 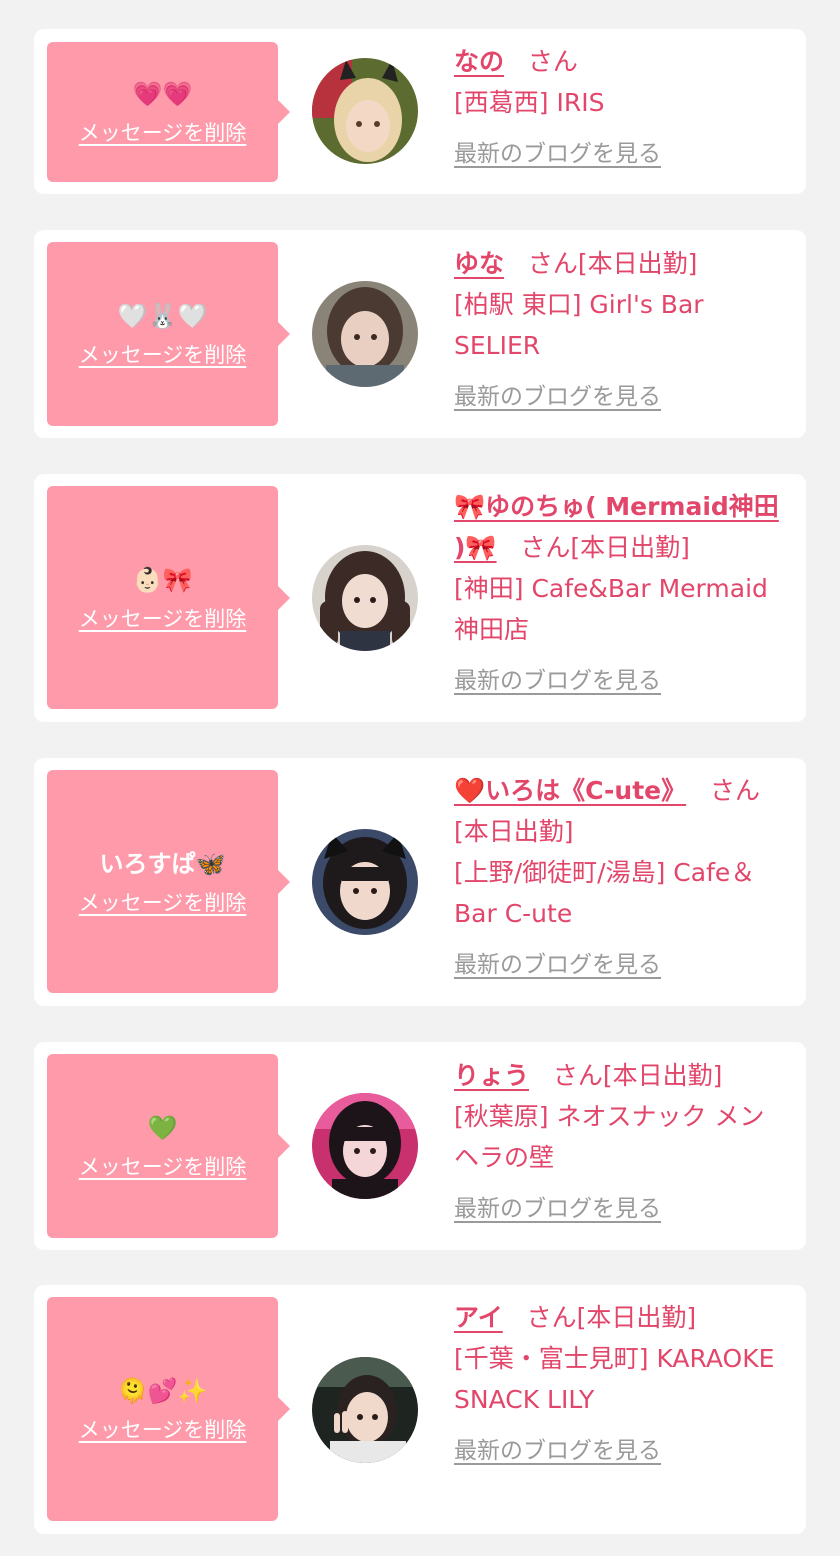 I want to click on girl-name-link: ❤️いろは《C-ute》, so click(x=570, y=790).